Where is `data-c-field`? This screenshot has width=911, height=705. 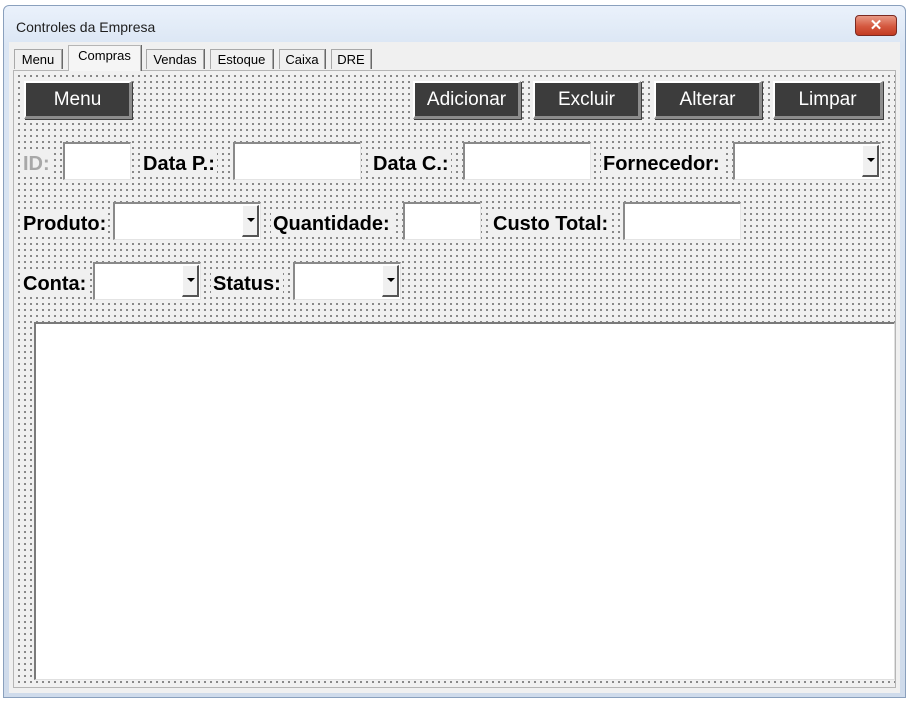
data-c-field is located at coordinates (527, 161).